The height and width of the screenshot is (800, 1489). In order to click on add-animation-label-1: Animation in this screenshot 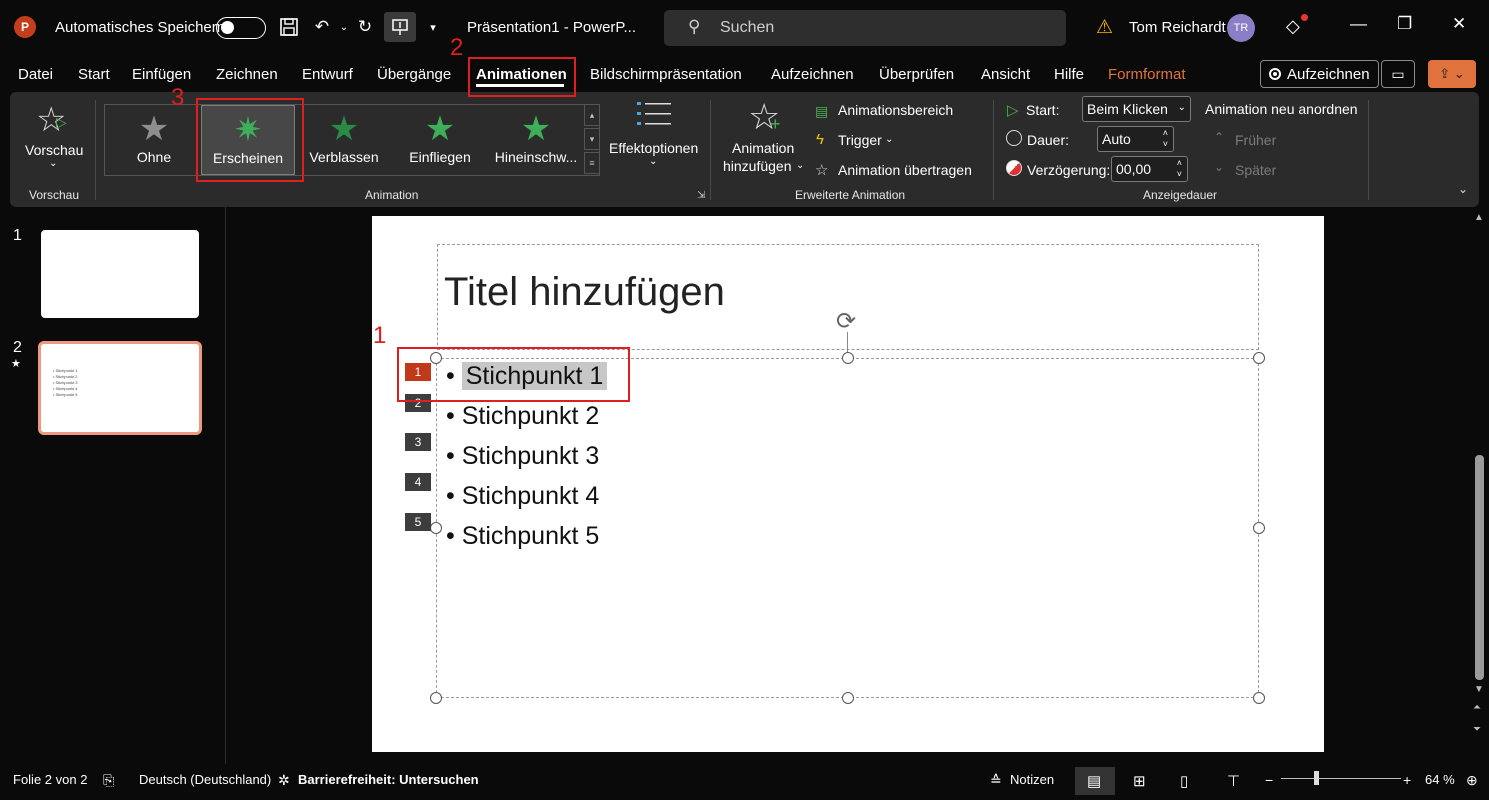, I will do `click(763, 148)`.